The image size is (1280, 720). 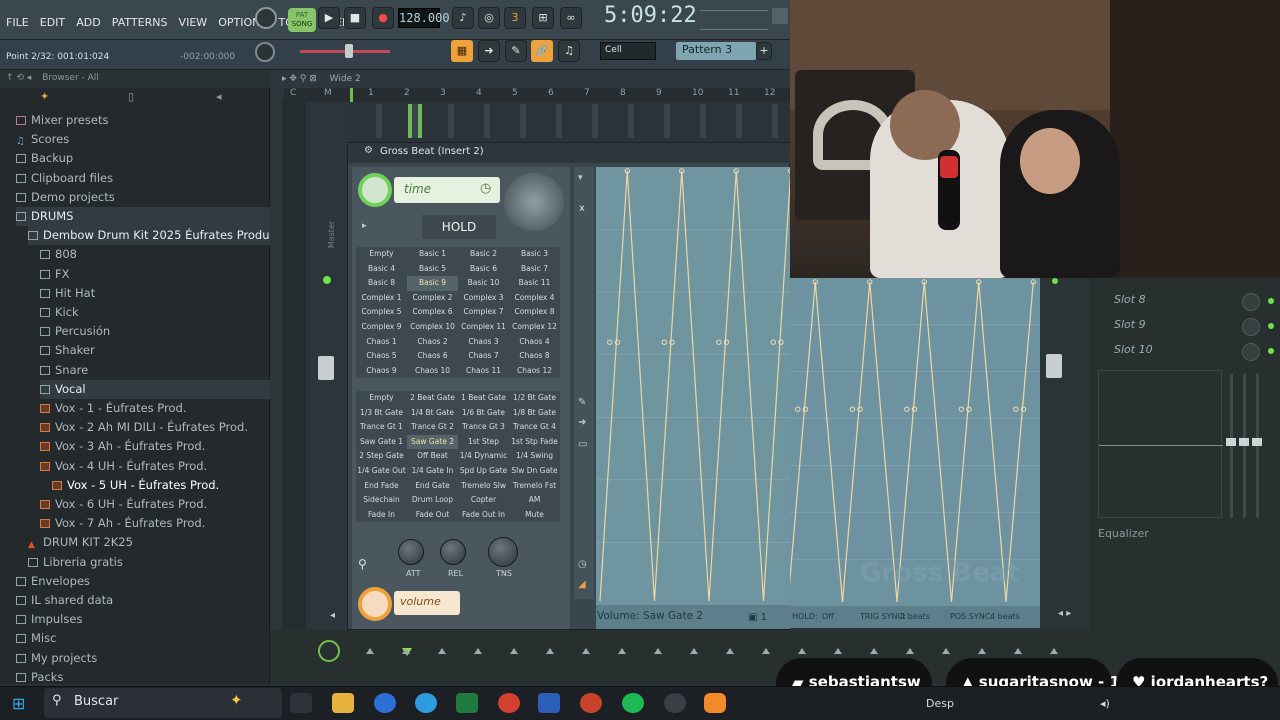 I want to click on arrow-icon: ➜, so click(x=489, y=51).